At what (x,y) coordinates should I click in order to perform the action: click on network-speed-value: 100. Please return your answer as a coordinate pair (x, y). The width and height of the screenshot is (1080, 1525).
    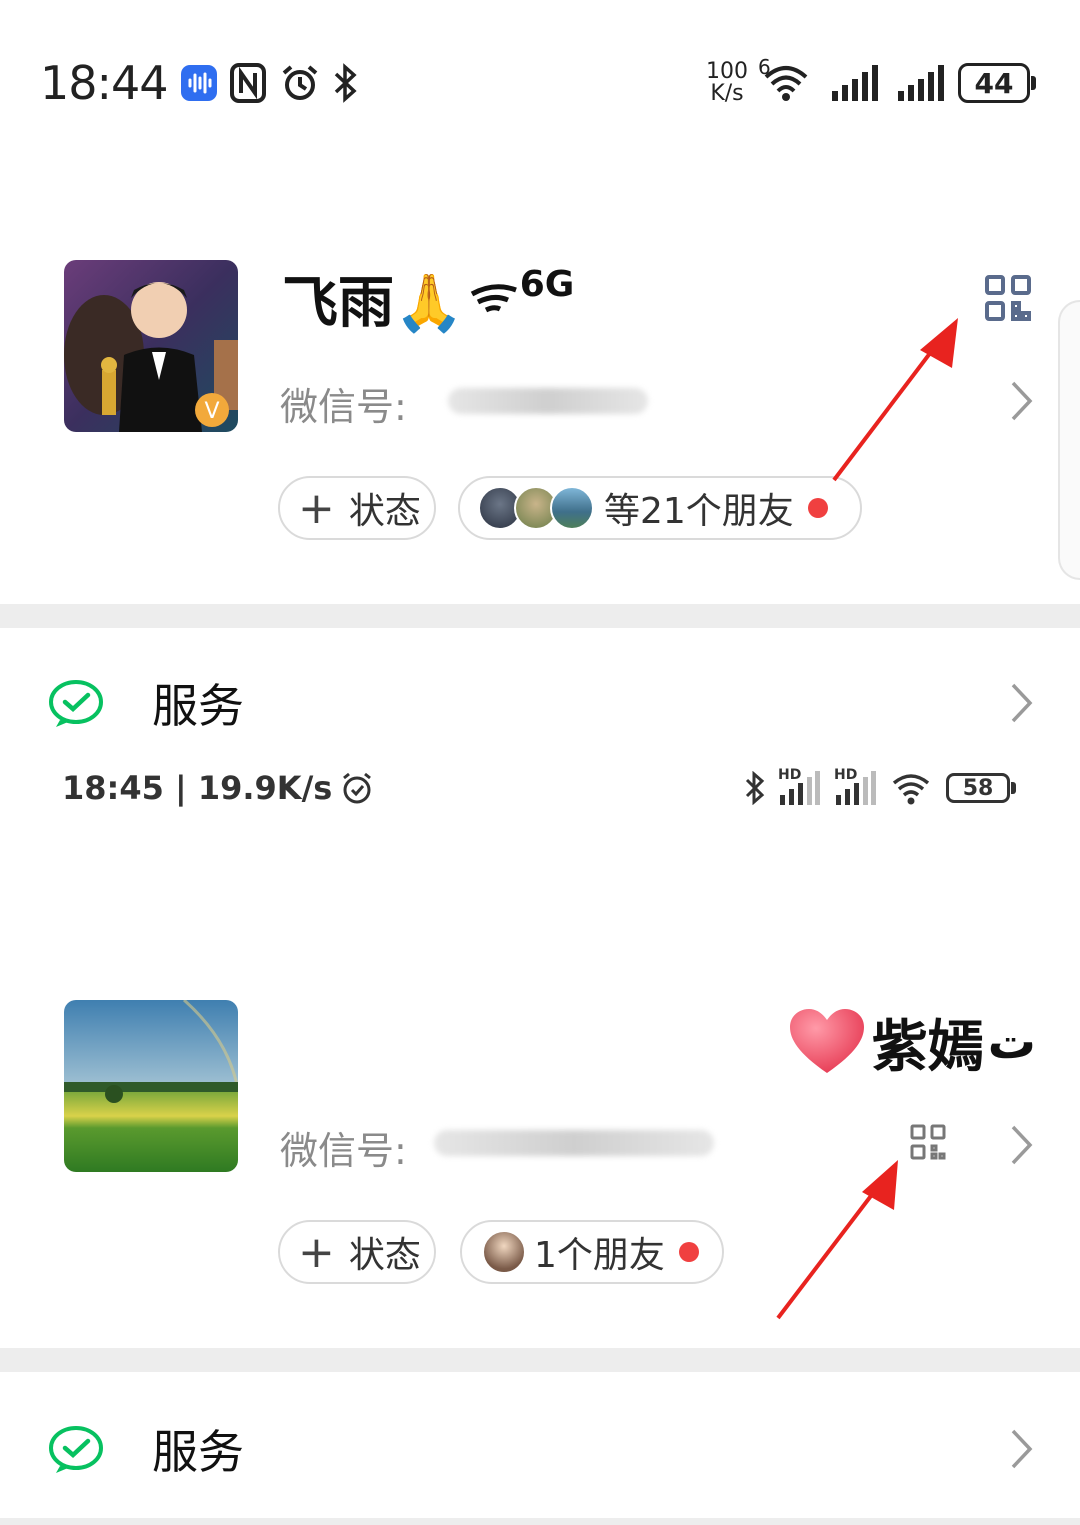
    Looking at the image, I should click on (727, 71).